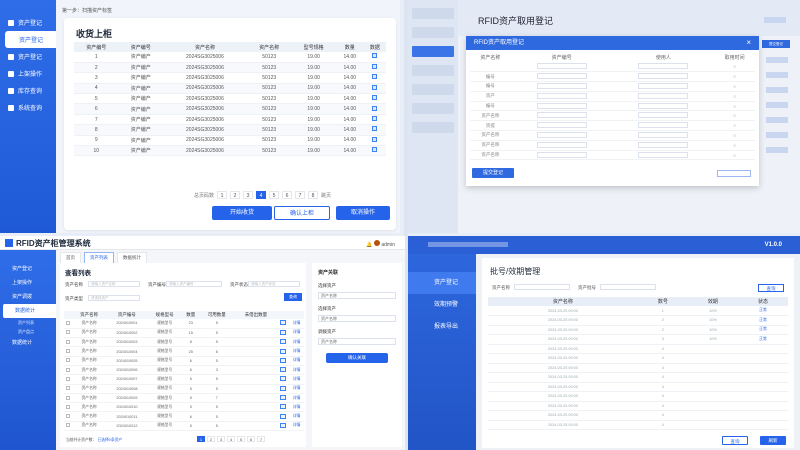 The image size is (800, 450). What do you see at coordinates (194, 284) in the screenshot?
I see `asset-no-input: 请输入资产编号` at bounding box center [194, 284].